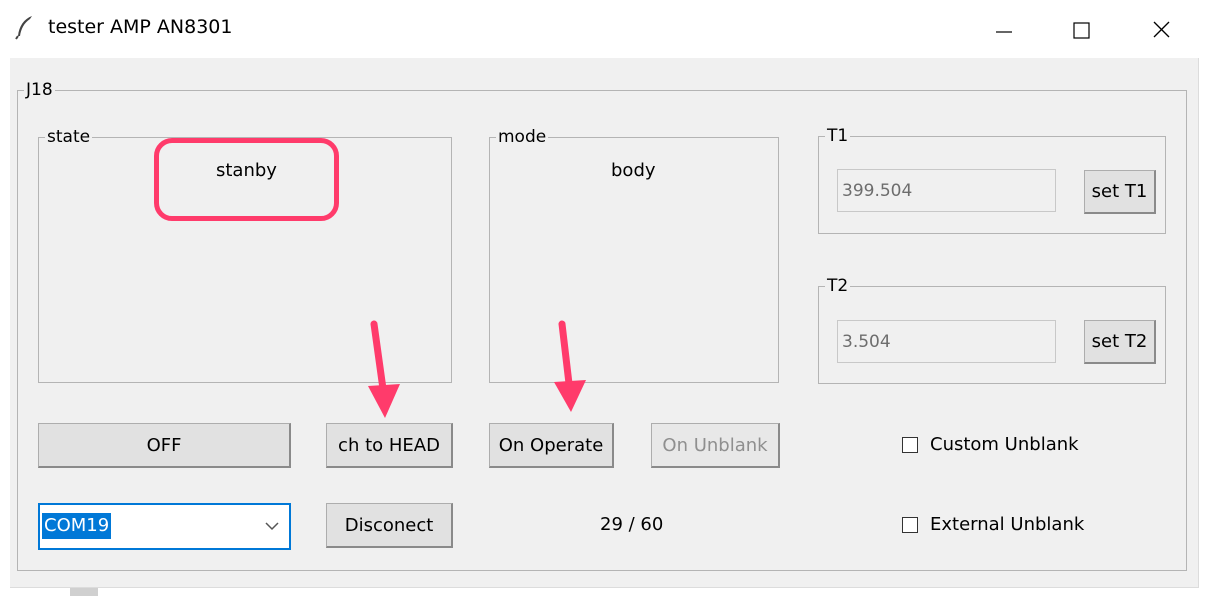 This screenshot has height=596, width=1211. I want to click on set-t2-button: set T2, so click(1120, 342).